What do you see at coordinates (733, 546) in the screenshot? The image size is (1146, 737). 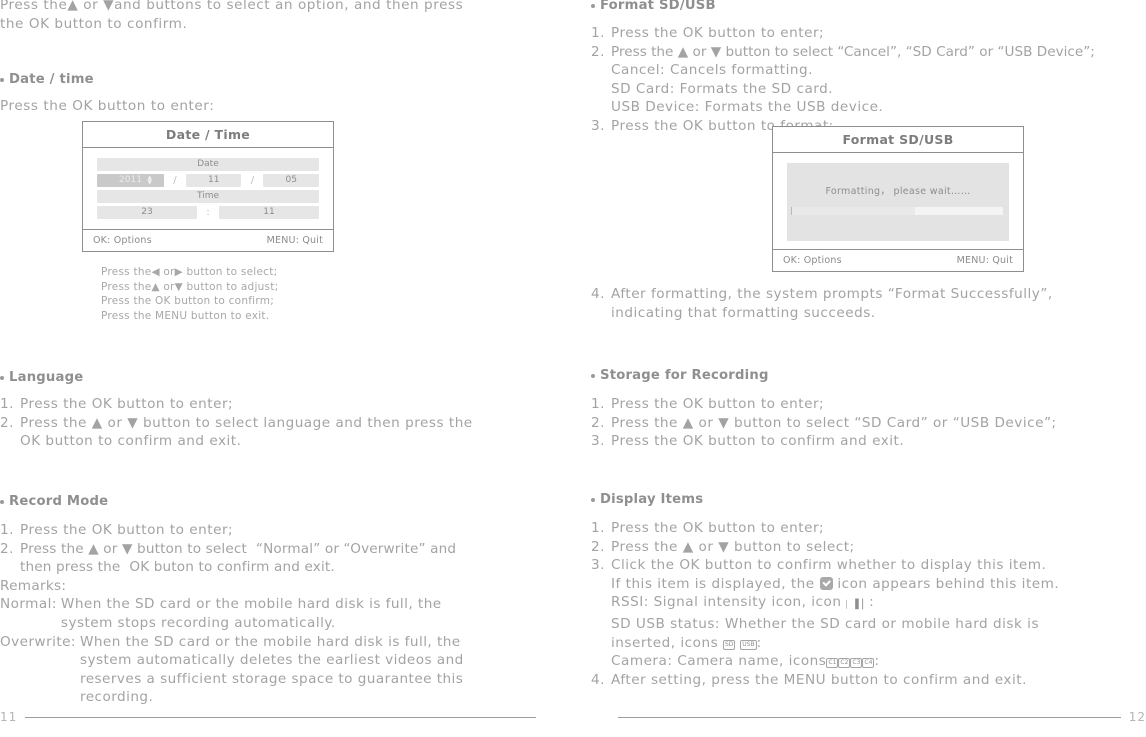 I see `display-step-2-text: Press the ▲ or ▼ button to select;` at bounding box center [733, 546].